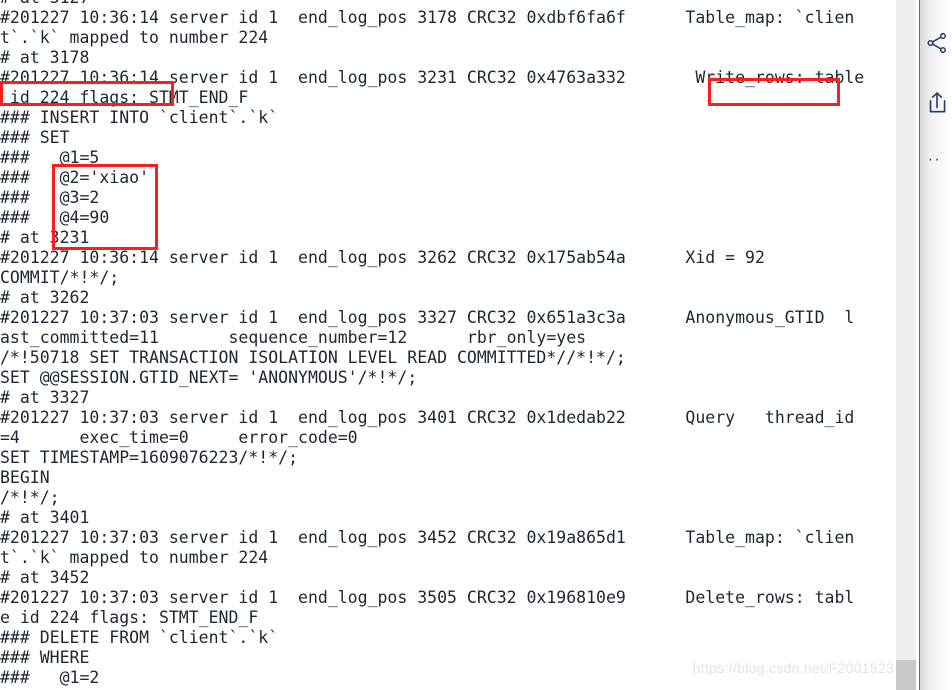  What do you see at coordinates (937, 103) in the screenshot?
I see `export-icon` at bounding box center [937, 103].